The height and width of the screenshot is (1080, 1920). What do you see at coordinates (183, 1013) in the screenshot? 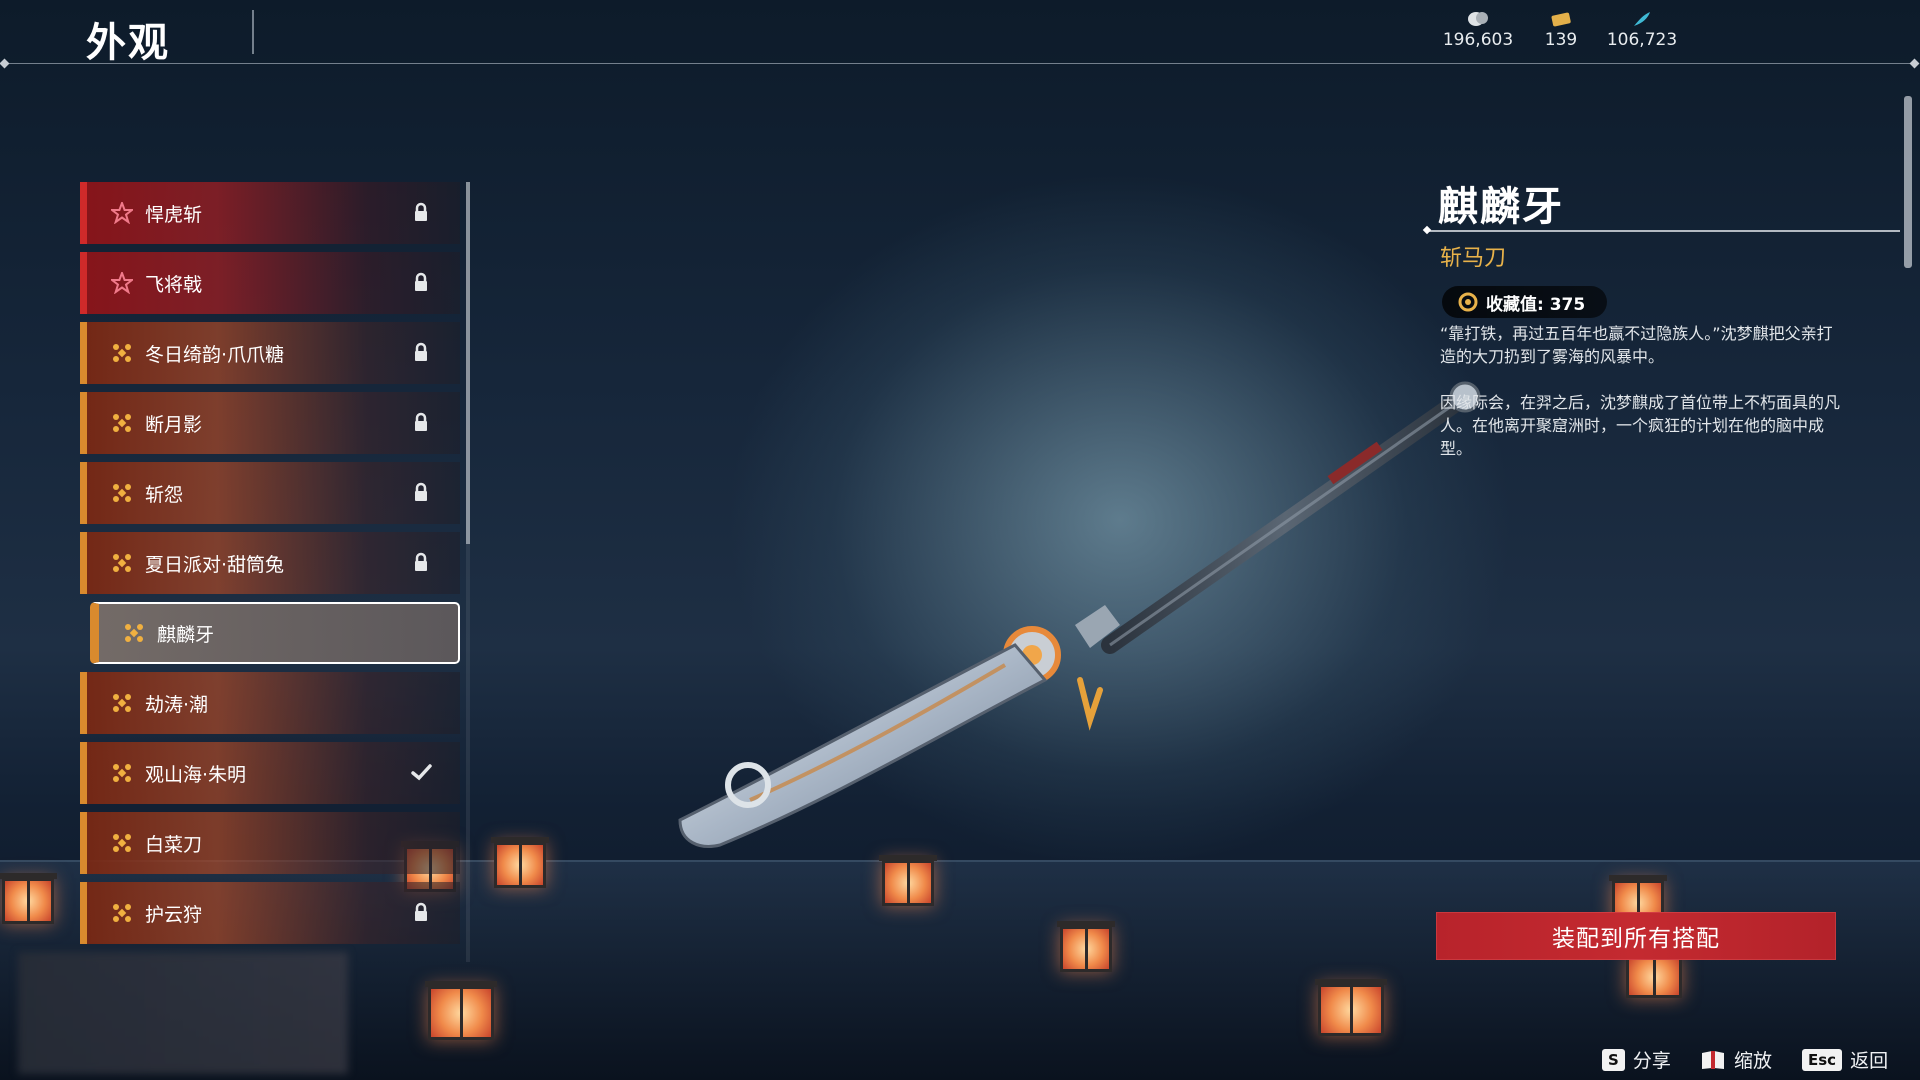
I see `blurred-region` at bounding box center [183, 1013].